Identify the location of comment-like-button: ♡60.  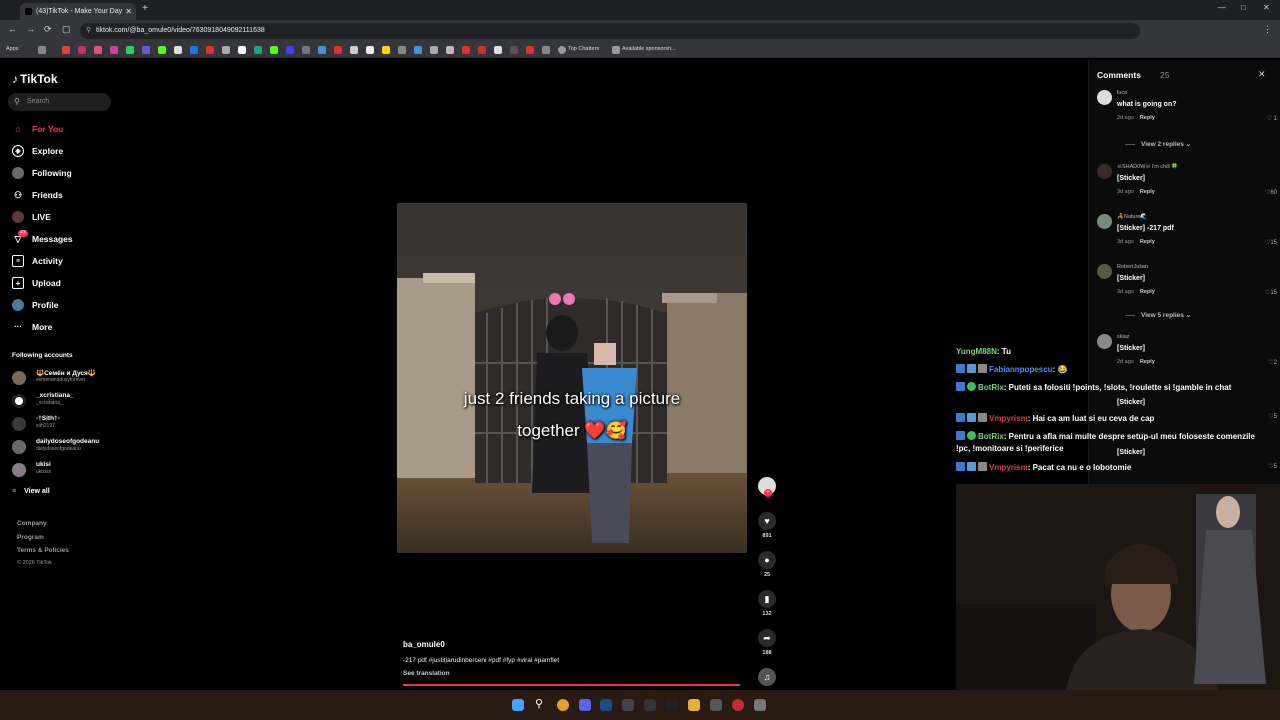
(1271, 192).